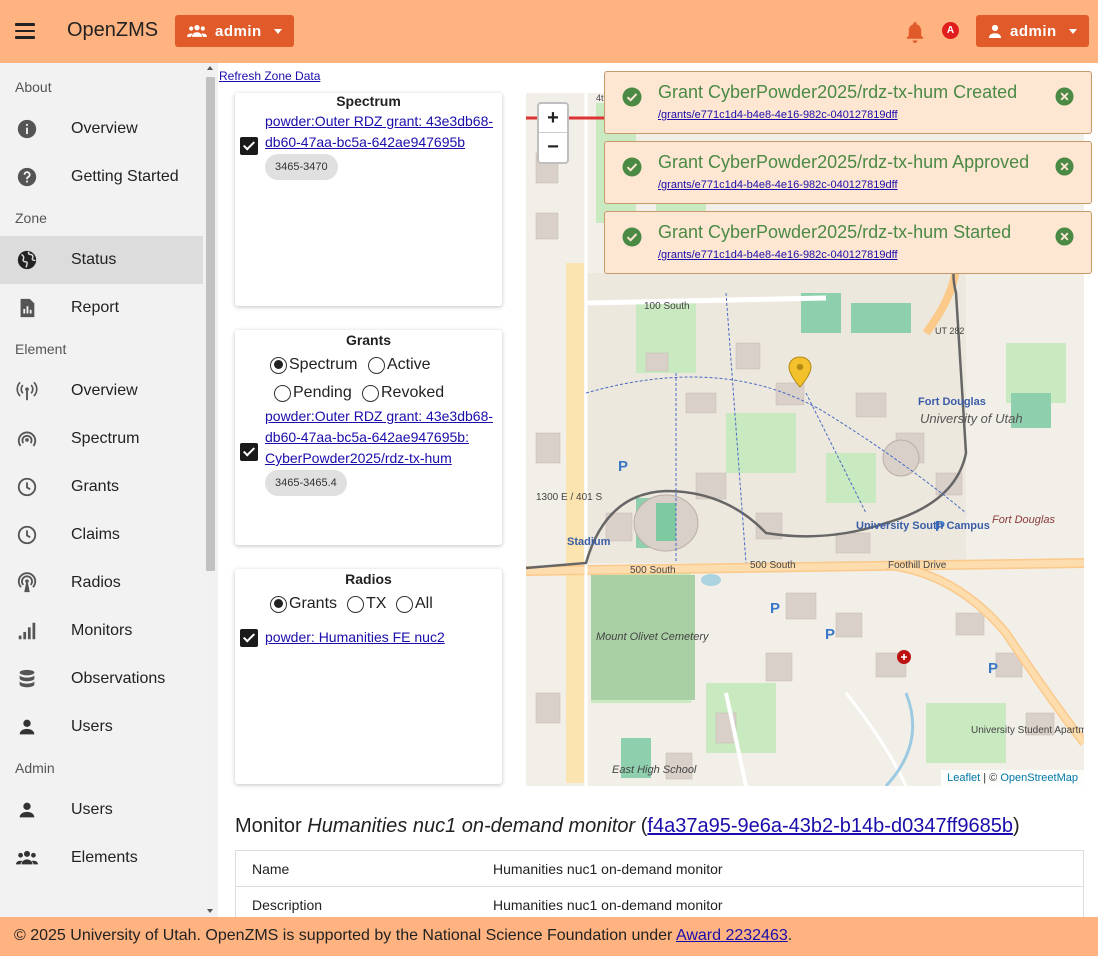 The image size is (1098, 956). I want to click on openstreetmap-link: OpenStreetMap, so click(1039, 778).